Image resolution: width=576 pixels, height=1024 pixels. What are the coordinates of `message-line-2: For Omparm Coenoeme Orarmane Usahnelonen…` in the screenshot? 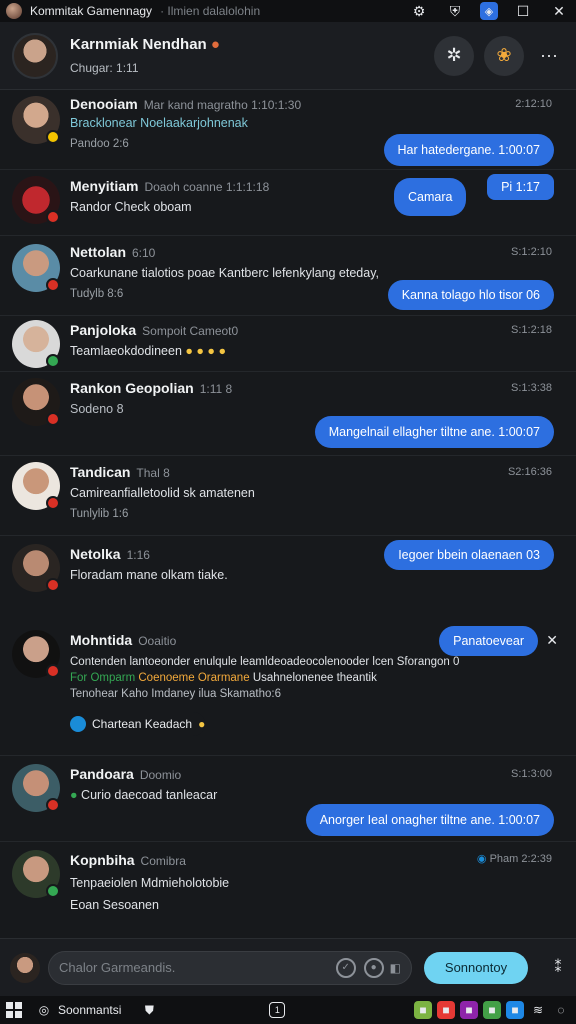 It's located at (223, 678).